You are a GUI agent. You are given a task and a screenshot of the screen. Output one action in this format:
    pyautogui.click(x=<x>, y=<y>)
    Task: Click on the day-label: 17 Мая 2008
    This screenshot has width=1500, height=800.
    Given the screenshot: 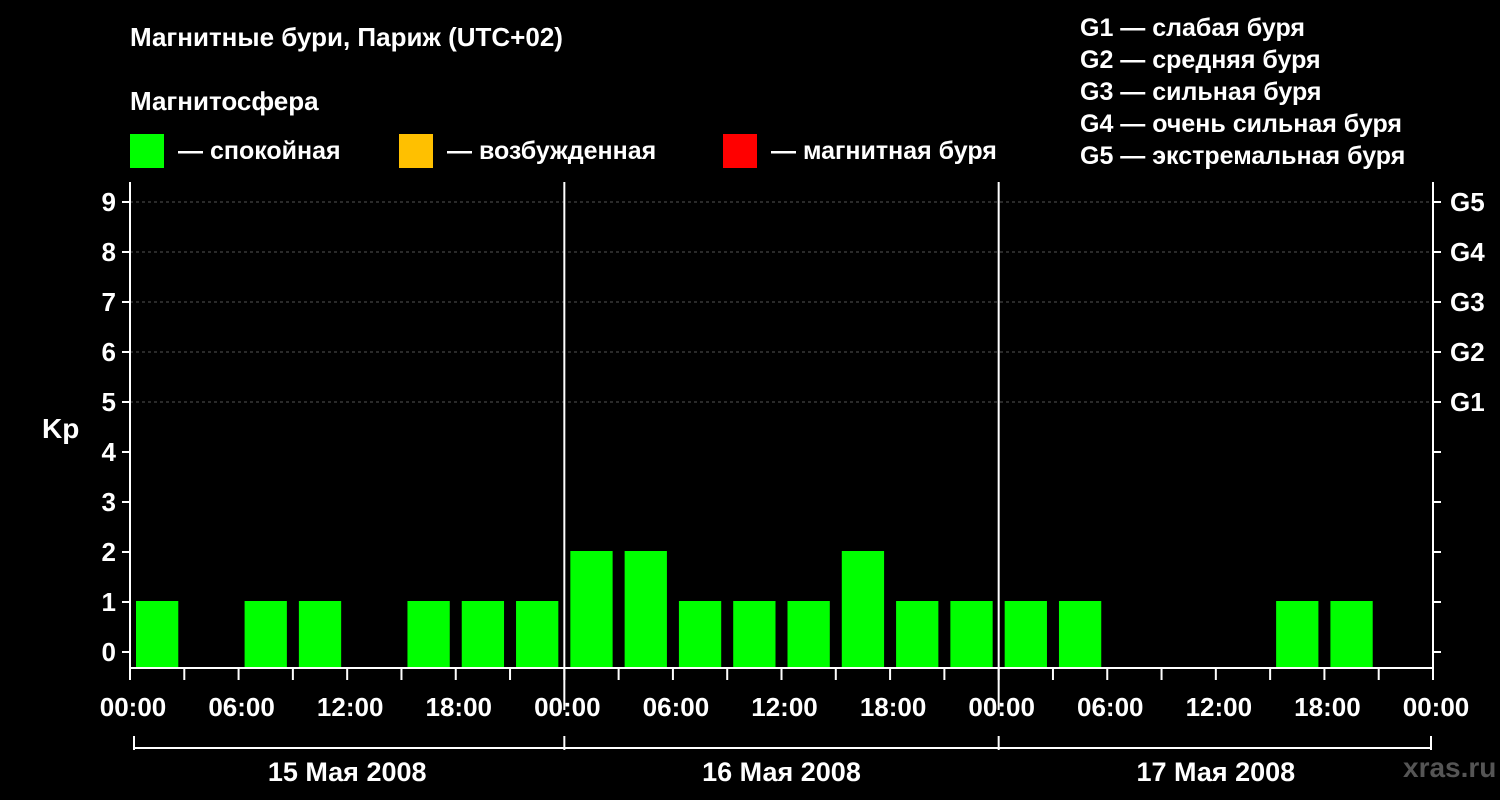 What is the action you would take?
    pyautogui.click(x=1215, y=772)
    